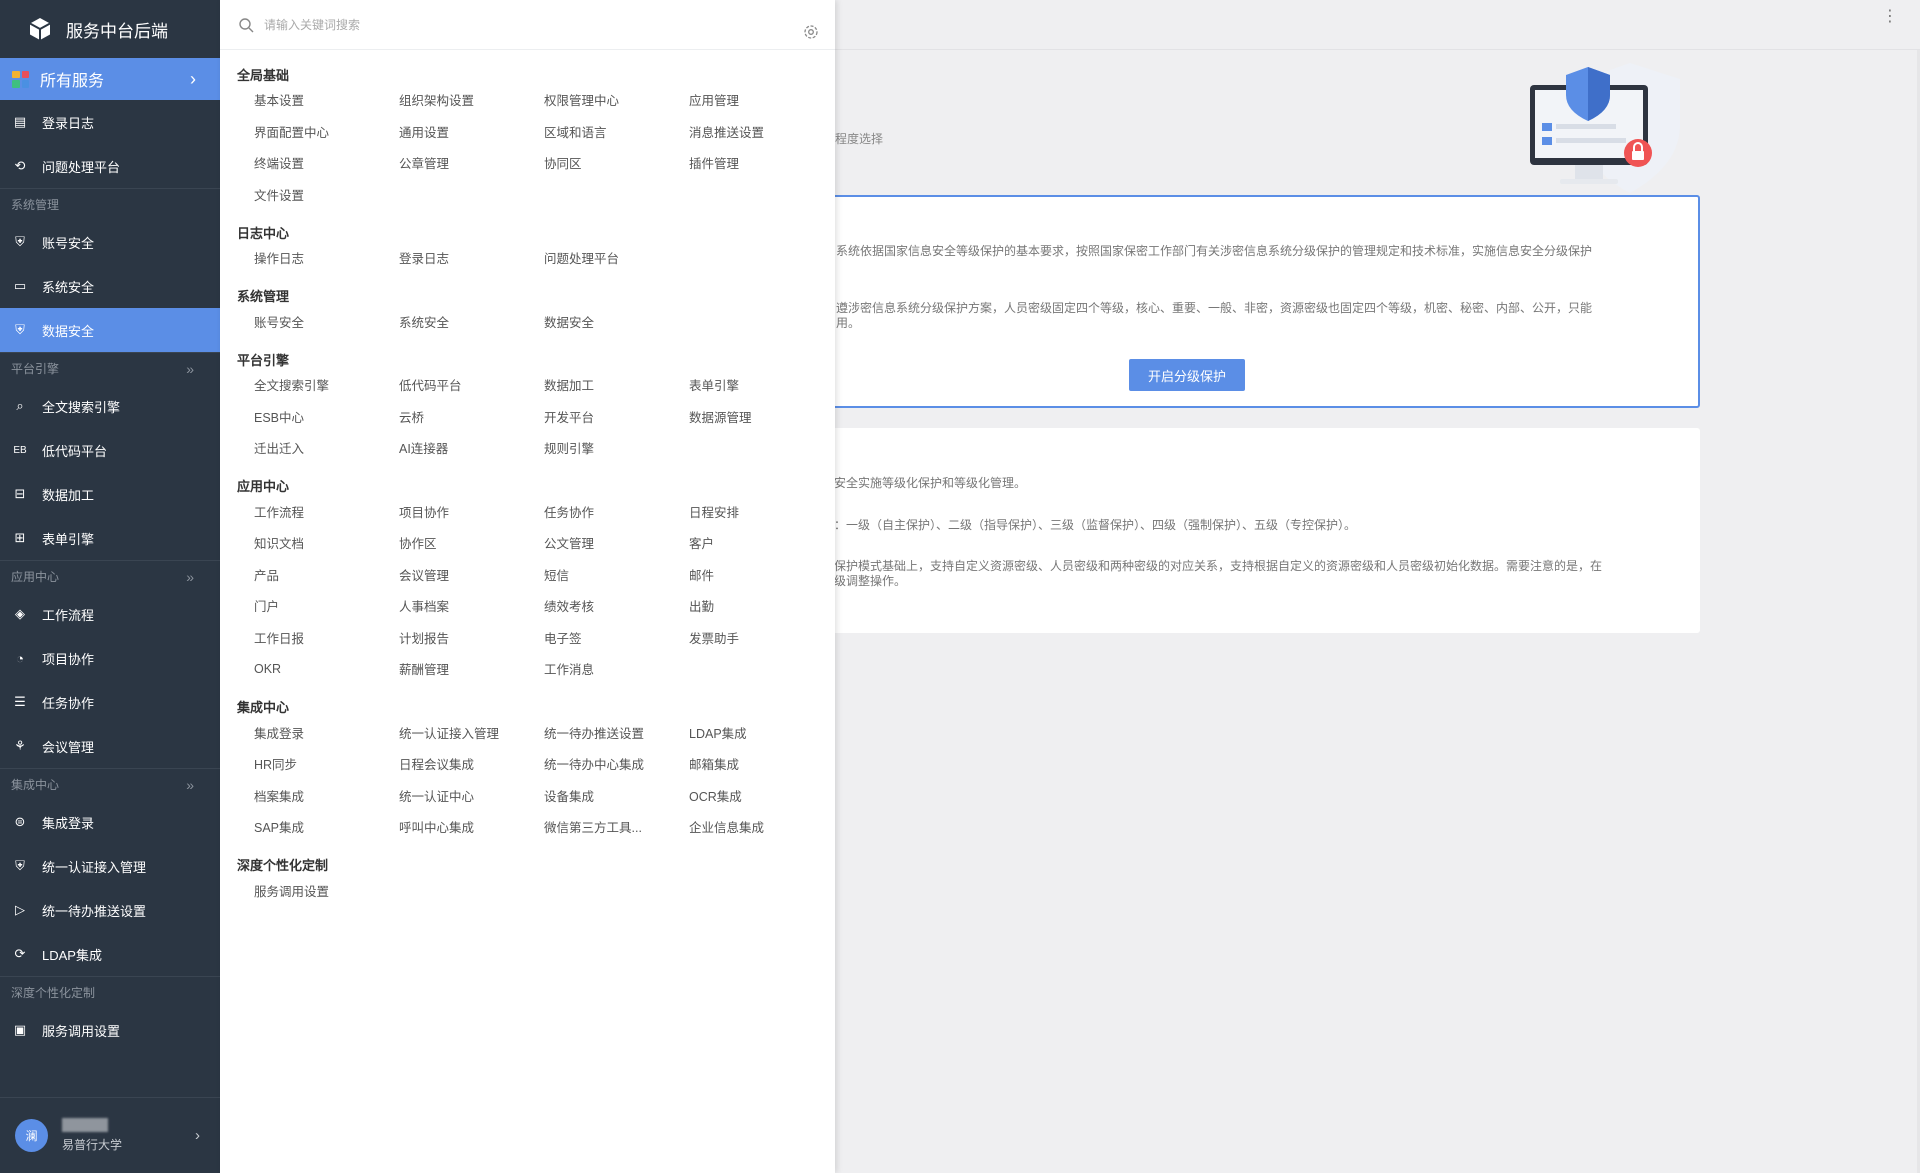 The height and width of the screenshot is (1173, 1920). I want to click on panel-service-link: 任务协作, so click(616, 512).